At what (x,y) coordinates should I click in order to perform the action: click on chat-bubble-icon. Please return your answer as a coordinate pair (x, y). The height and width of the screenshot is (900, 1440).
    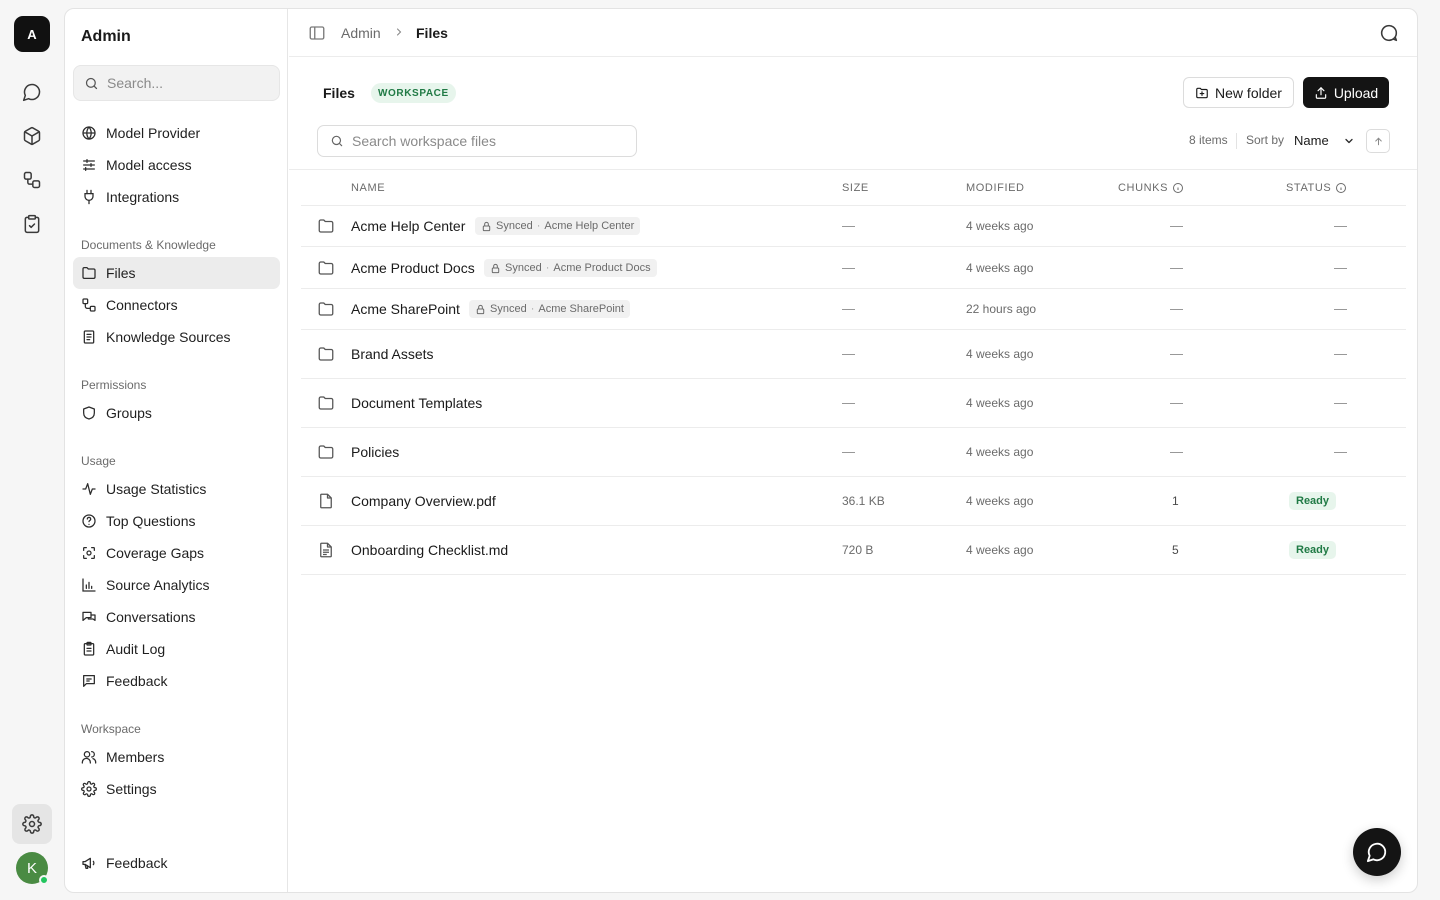
    Looking at the image, I should click on (32, 92).